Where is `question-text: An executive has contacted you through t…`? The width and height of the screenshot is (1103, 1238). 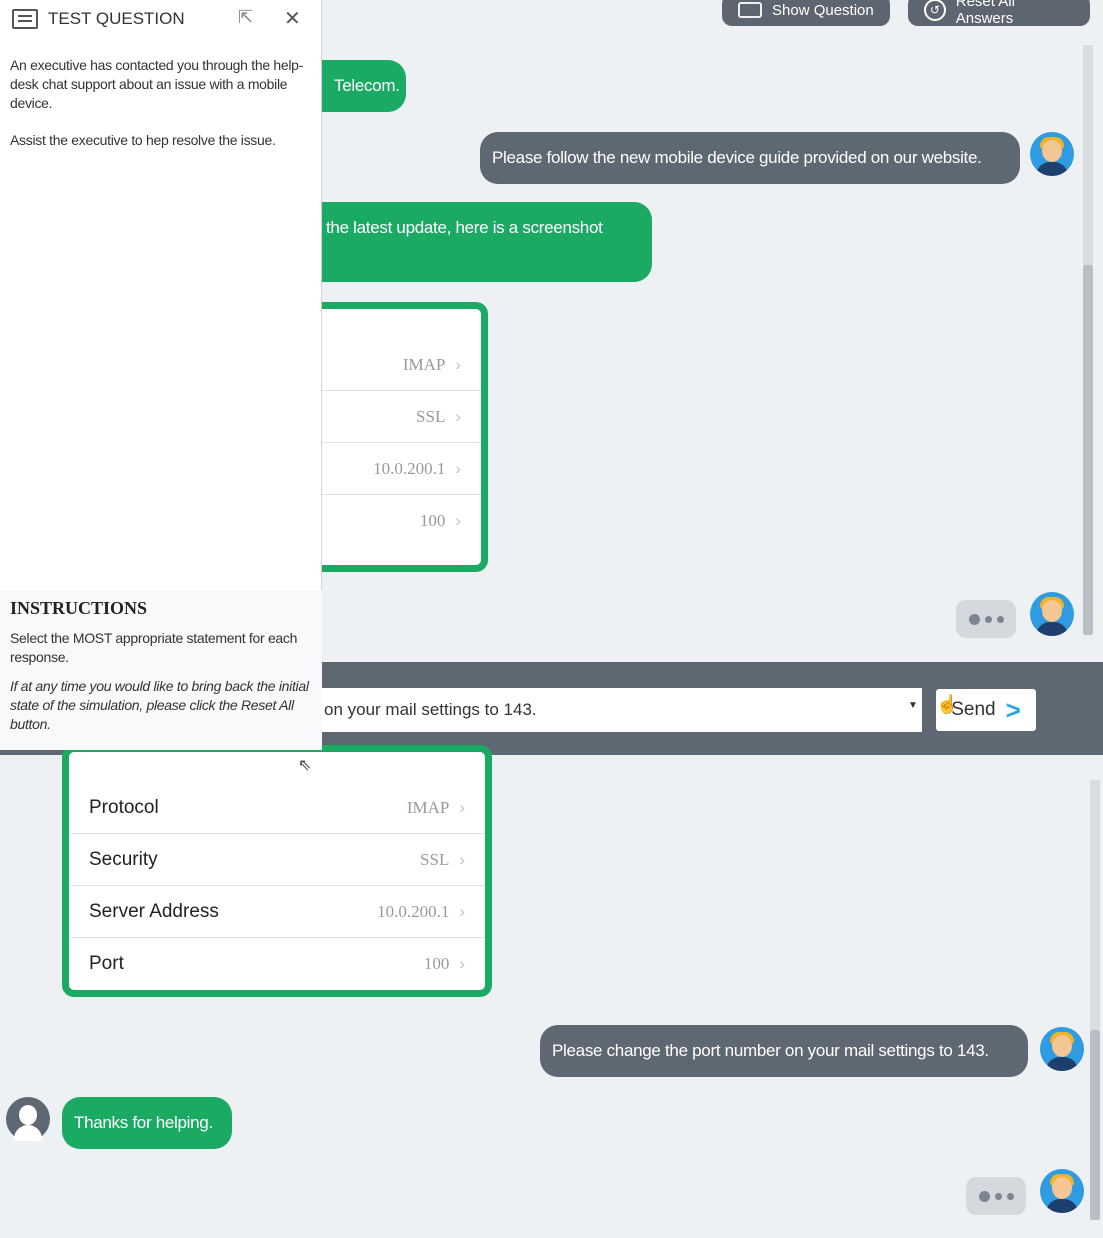 question-text: An executive has contacted you through t… is located at coordinates (160, 94).